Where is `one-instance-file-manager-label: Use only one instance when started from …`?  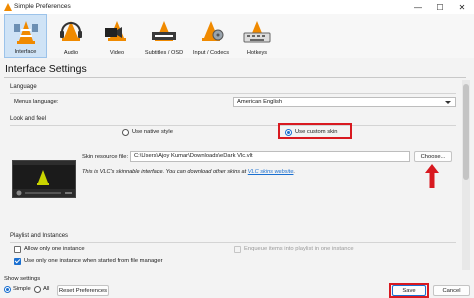
one-instance-file-manager-label: Use only one instance when started from … is located at coordinates (93, 261).